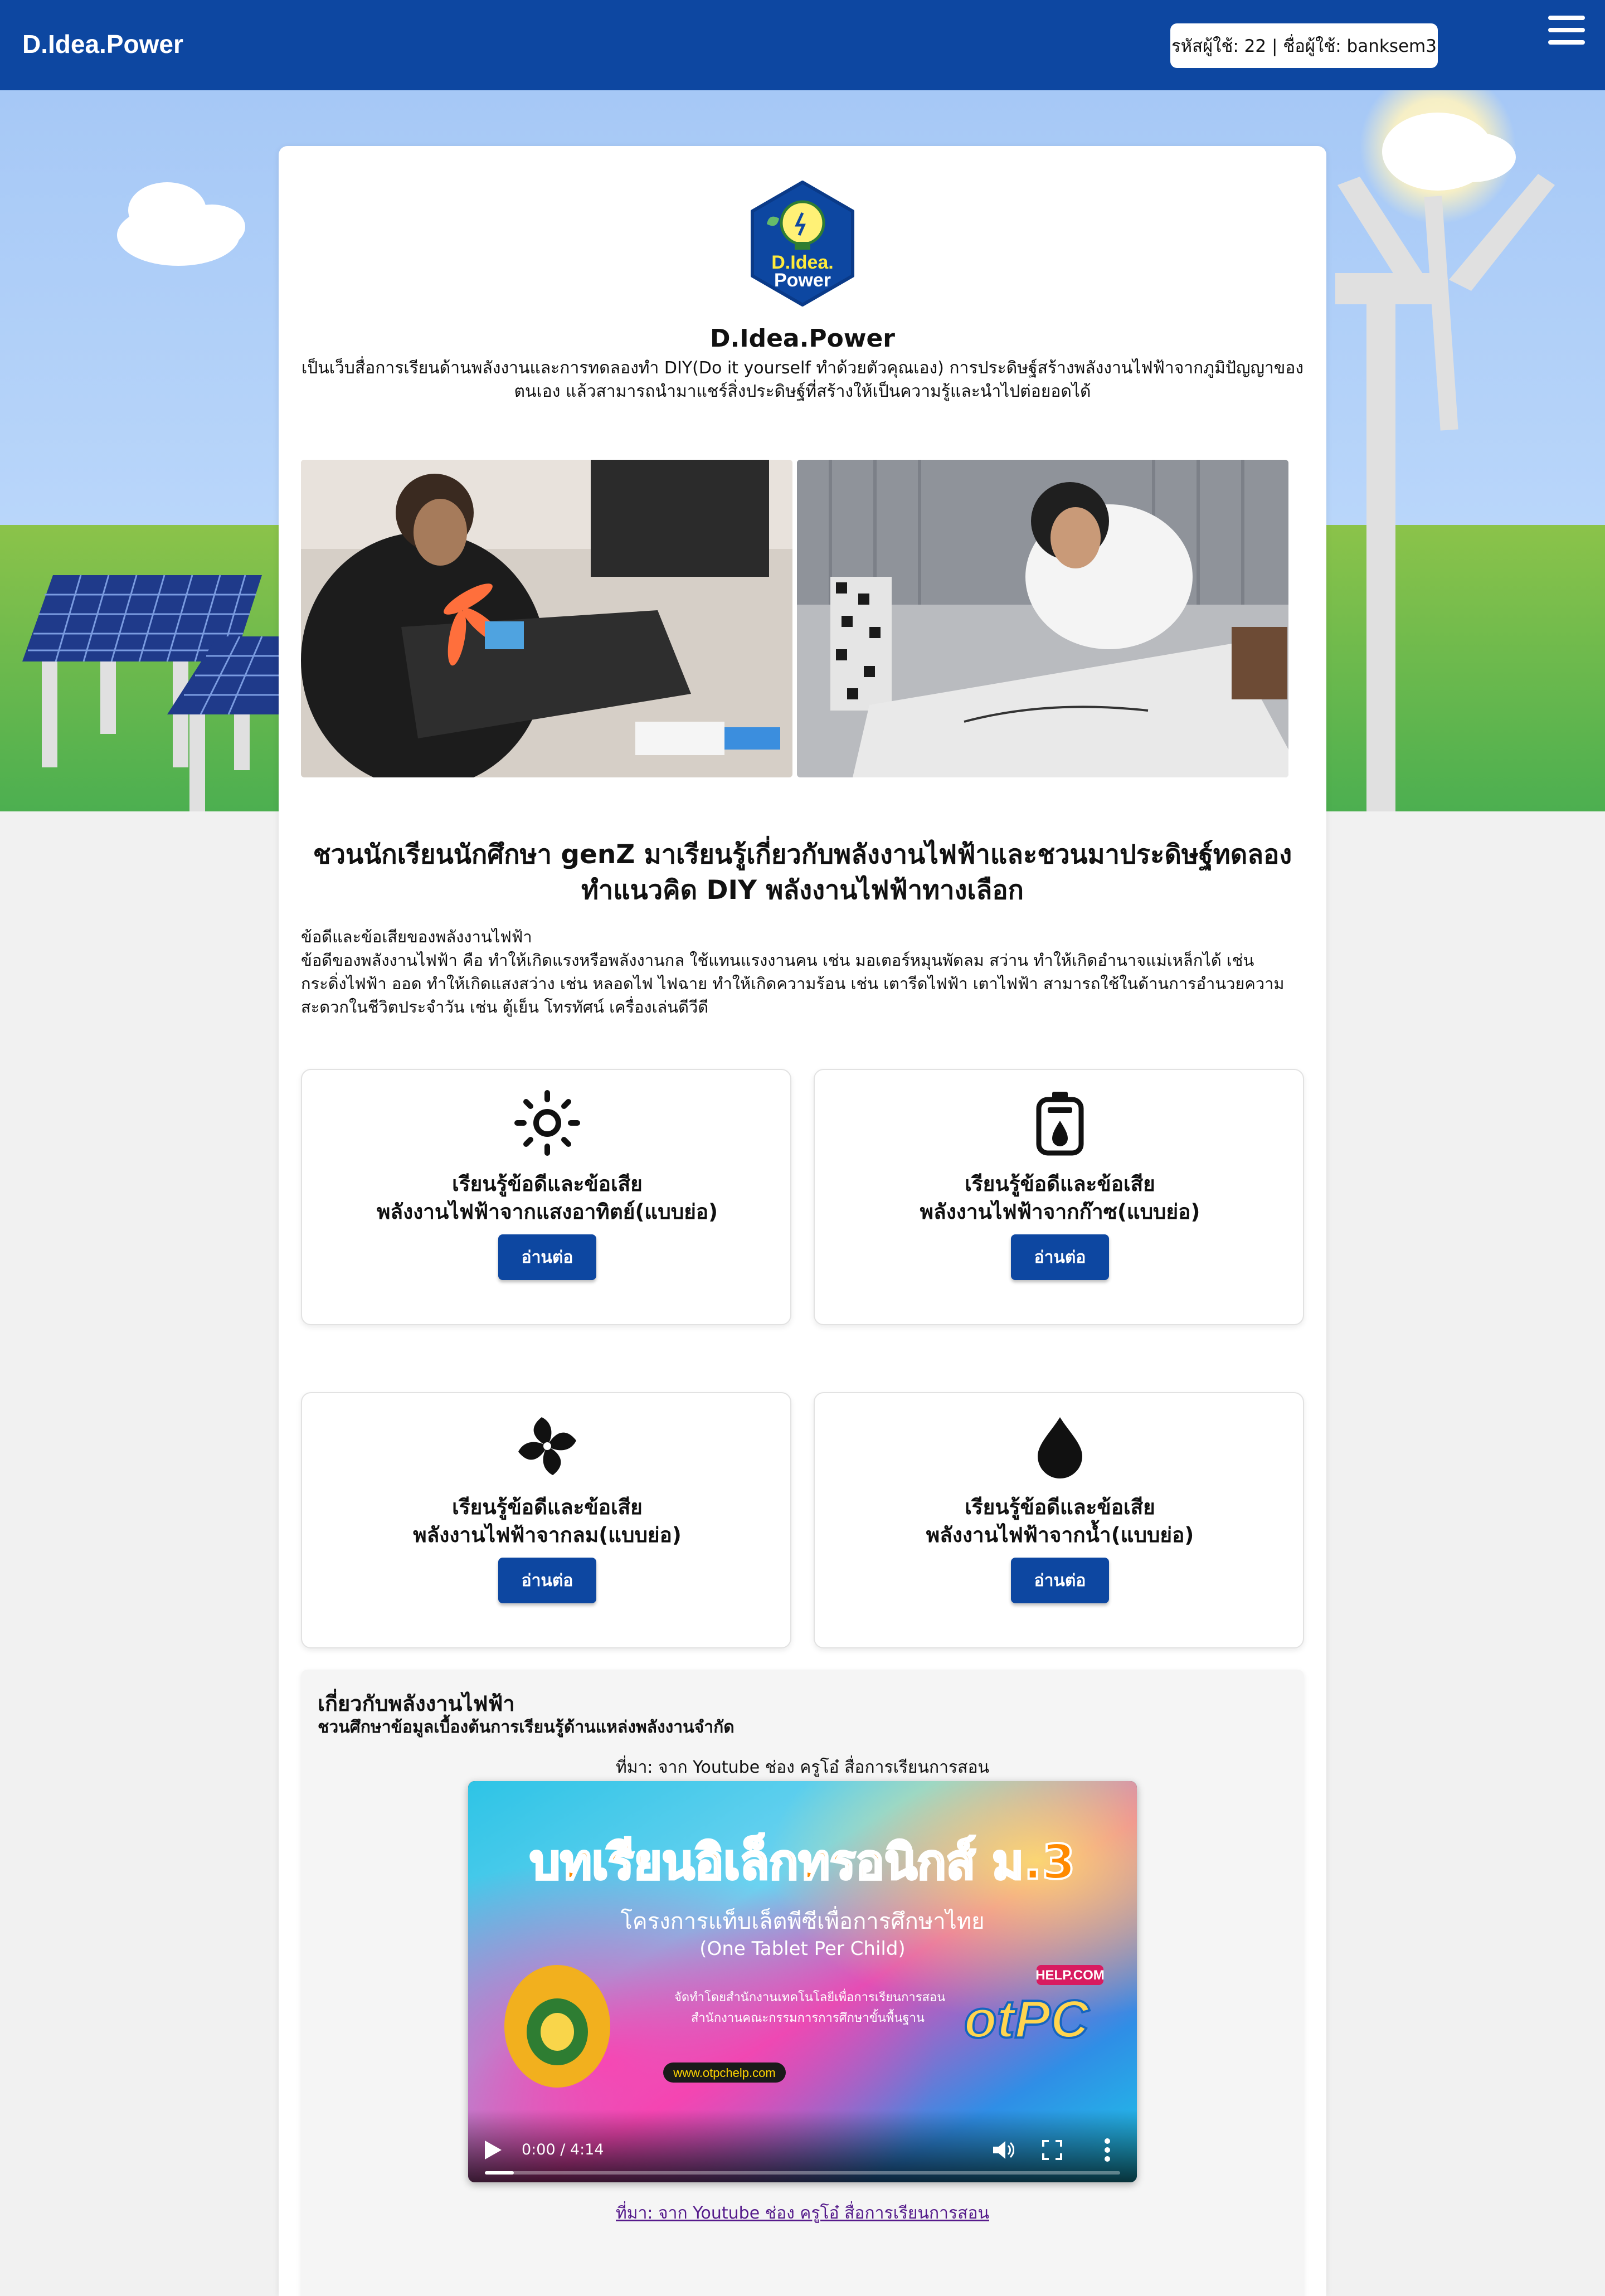  Describe the element at coordinates (563, 2149) in the screenshot. I see `video-time: 0:00 / 4:14` at that location.